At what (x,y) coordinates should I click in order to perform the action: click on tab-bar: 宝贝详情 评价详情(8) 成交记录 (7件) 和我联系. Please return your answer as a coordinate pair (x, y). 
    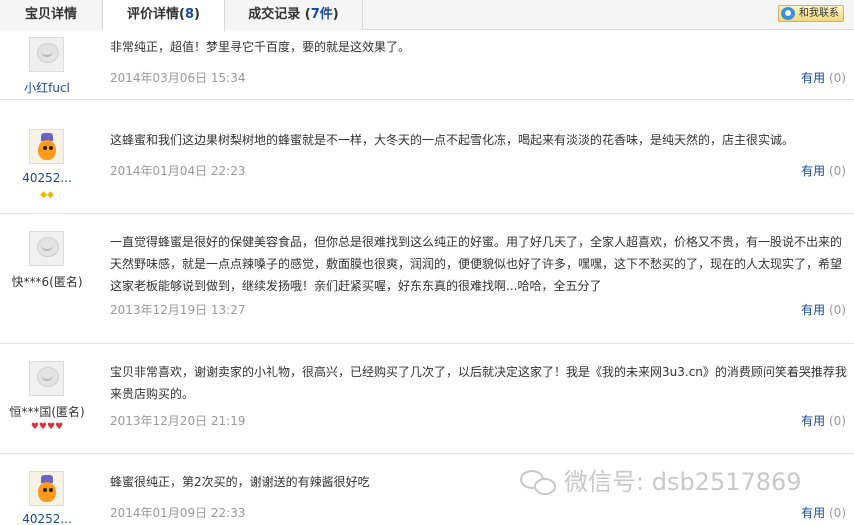
    Looking at the image, I should click on (427, 15).